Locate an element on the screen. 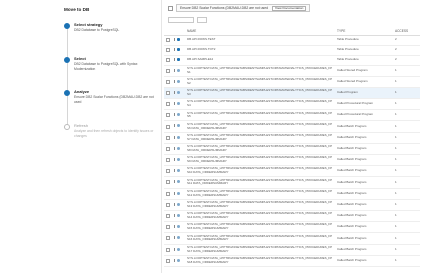  column-header-access: ACCESS is located at coordinates (406, 31).